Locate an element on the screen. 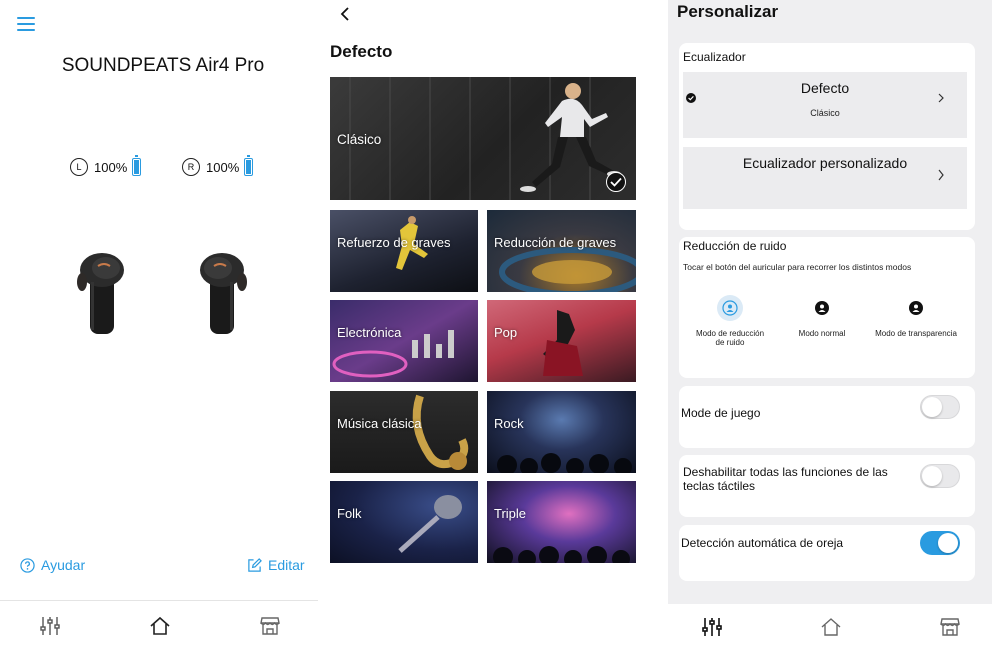 This screenshot has height=650, width=992. eq-default-row: Defecto Clásico is located at coordinates (825, 105).